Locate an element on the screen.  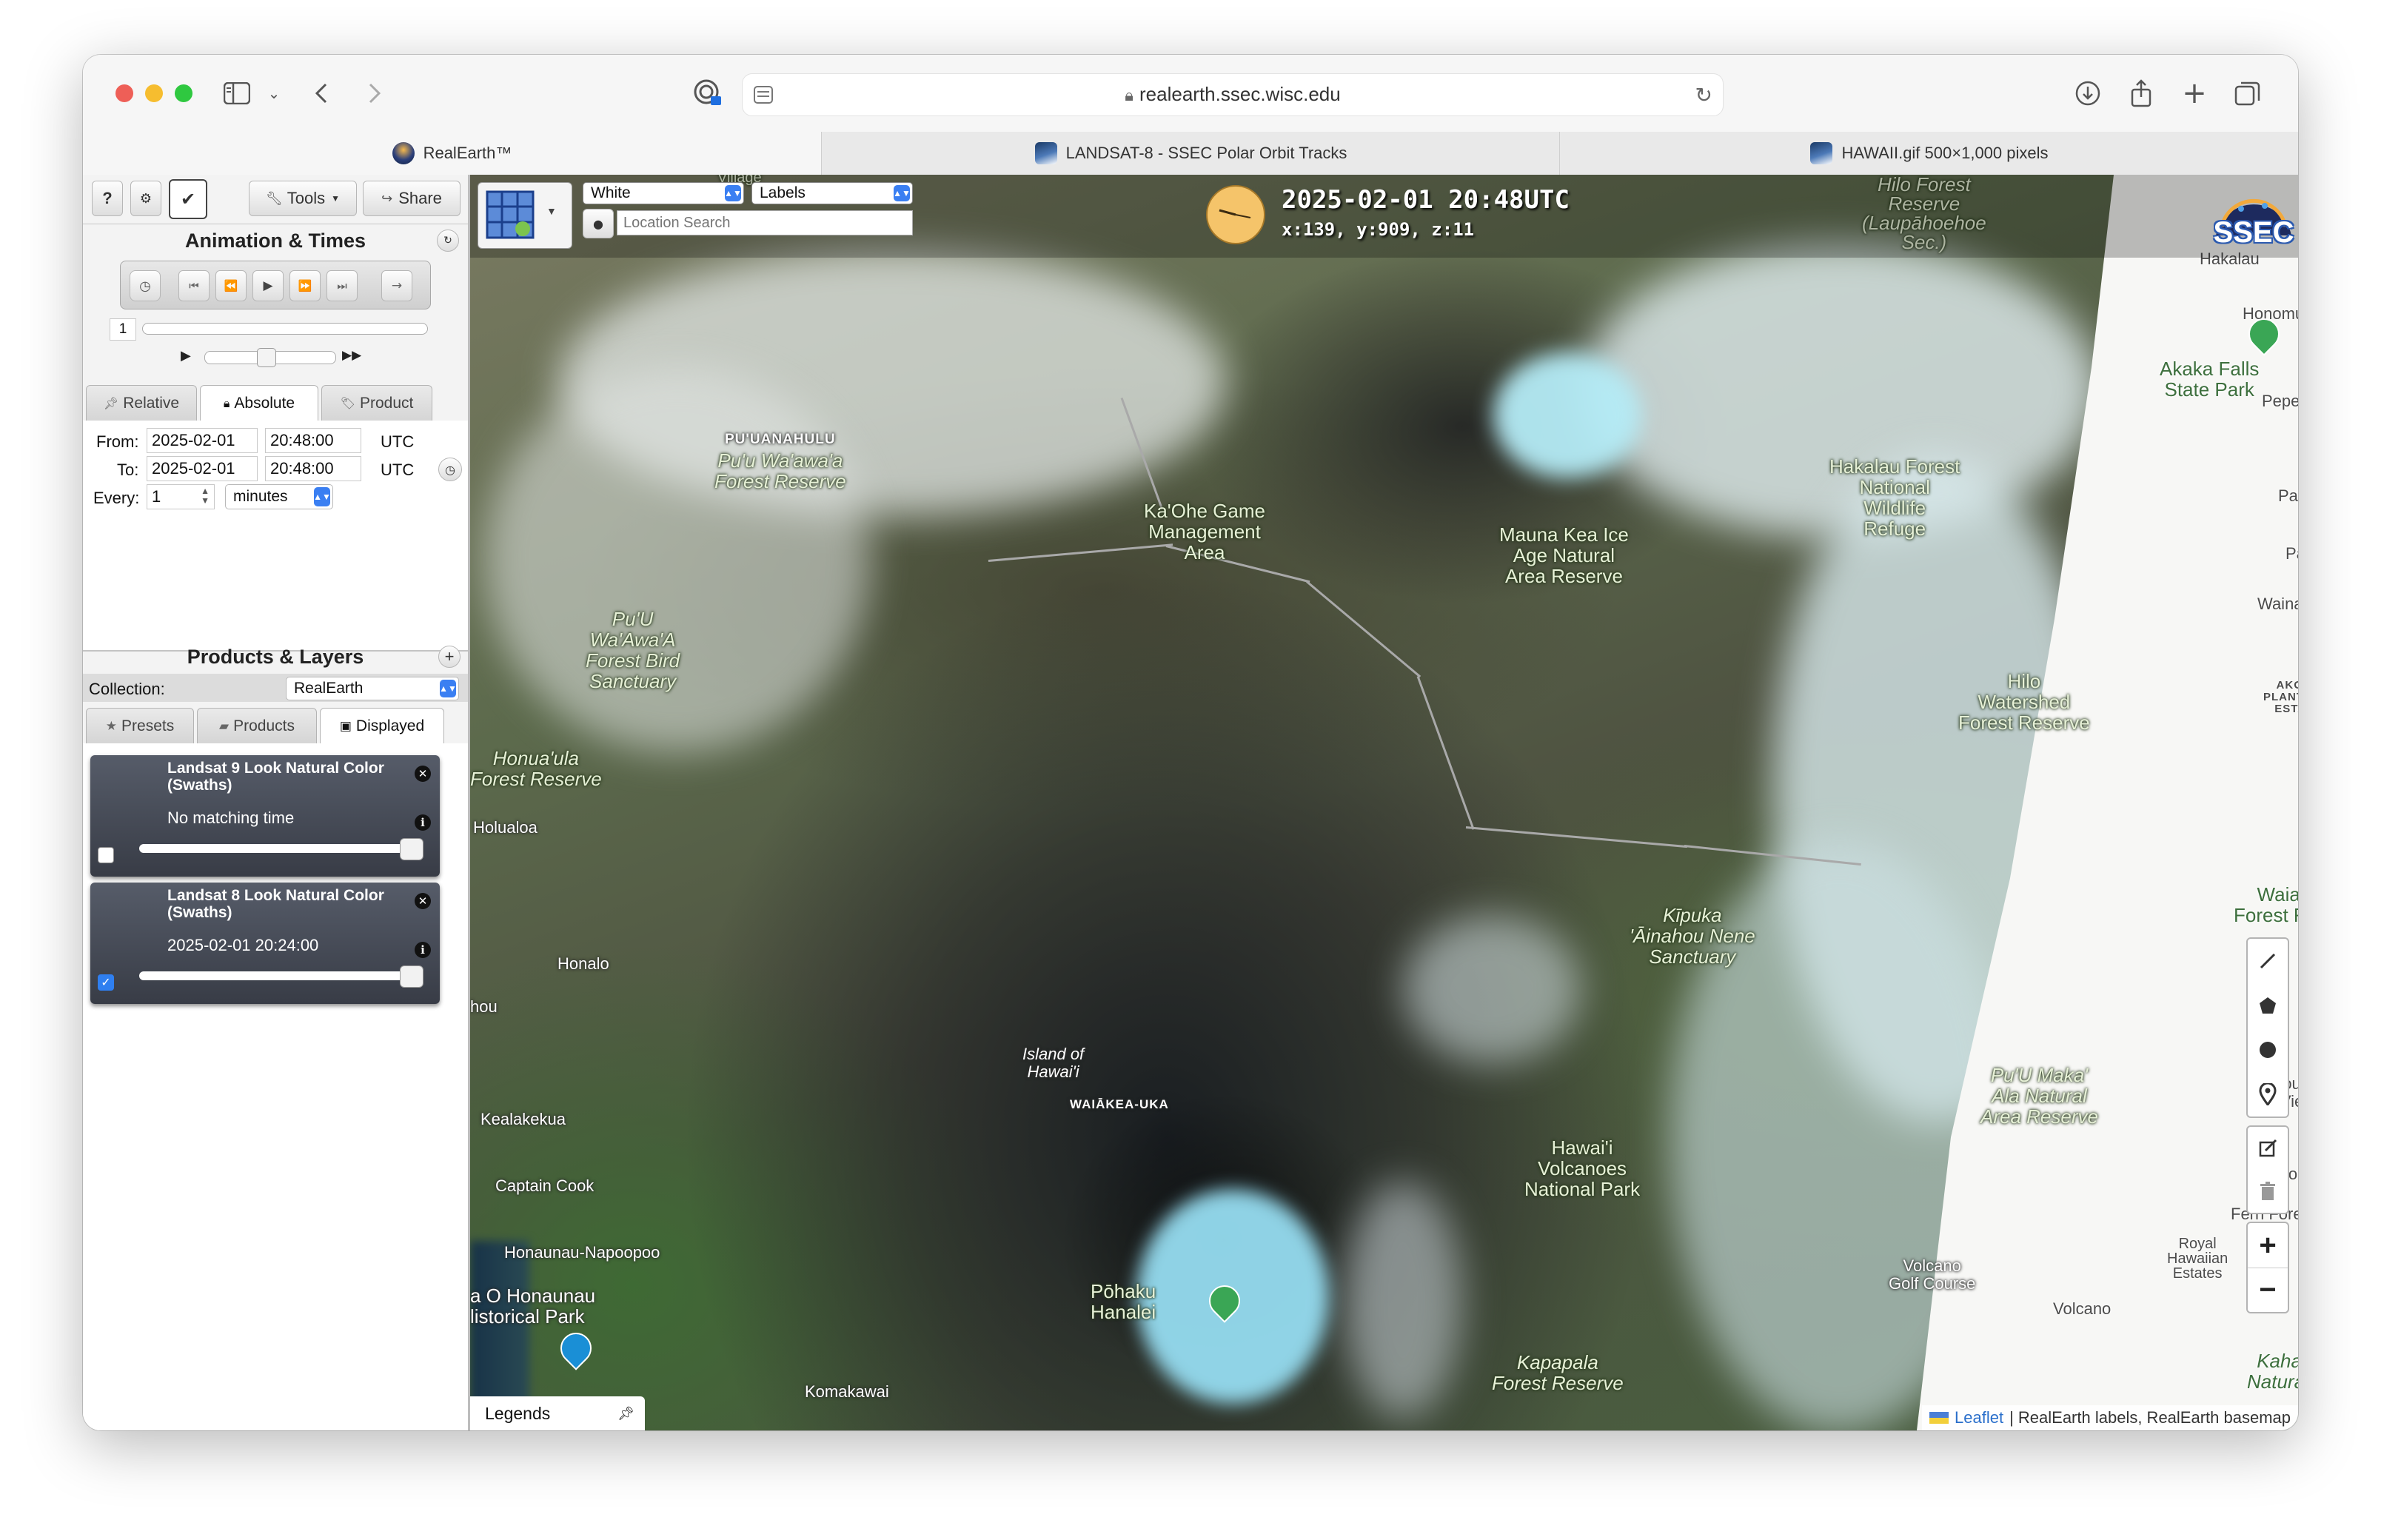
time-now-clock-icon: ◷ is located at coordinates (450, 470).